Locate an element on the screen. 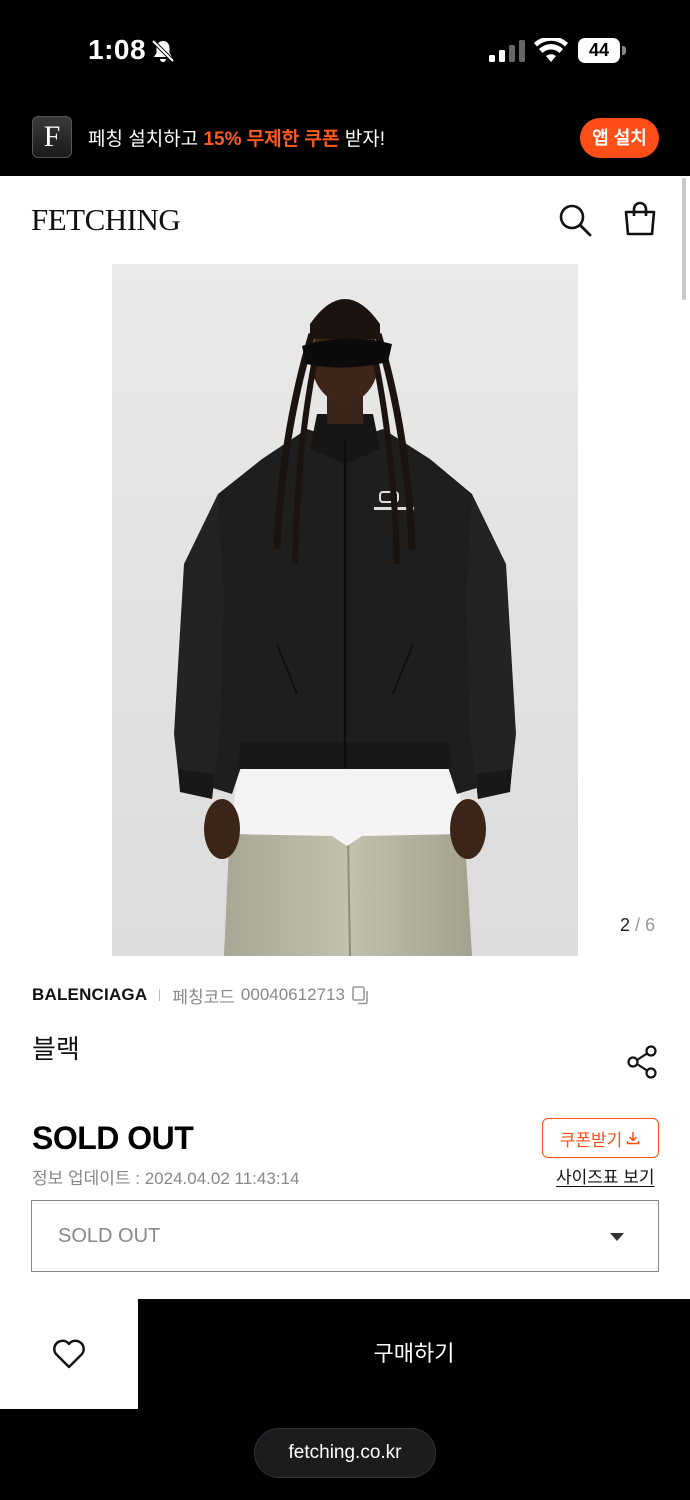 This screenshot has width=690, height=1500. install-app-button: 앱 설치 is located at coordinates (619, 138).